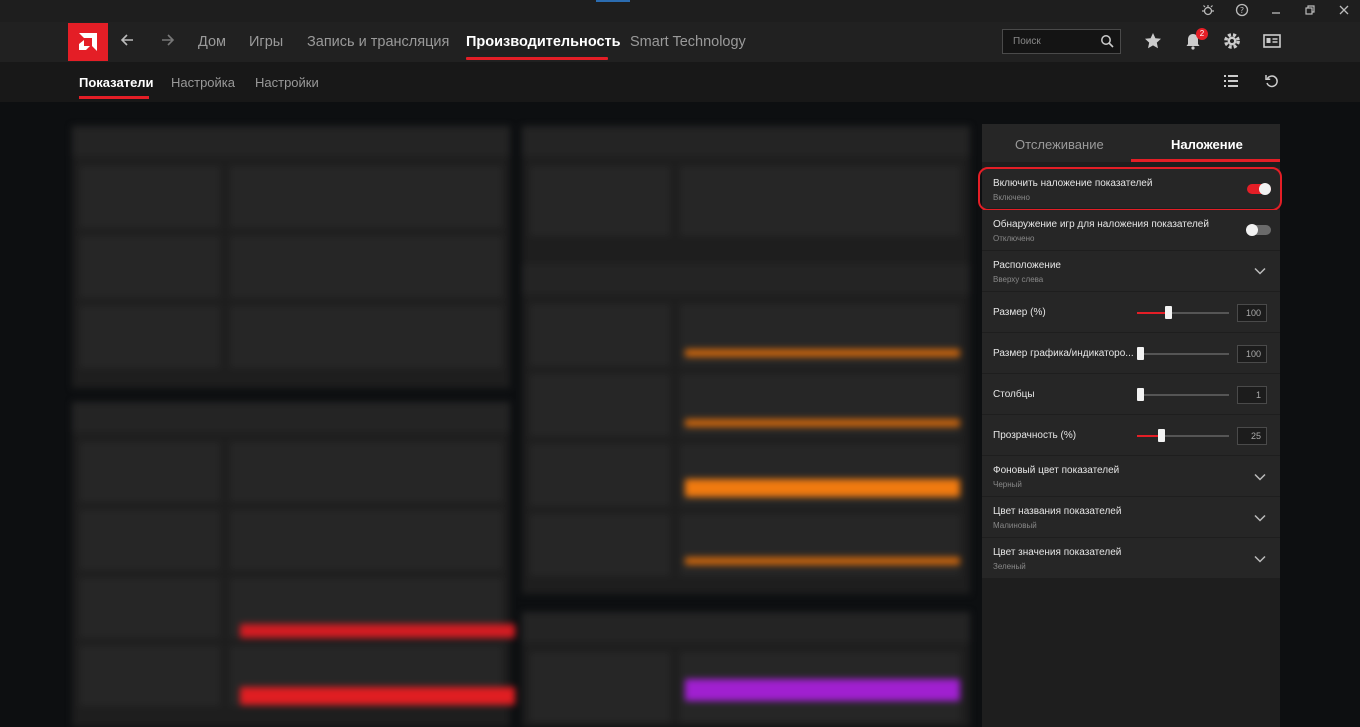 Image resolution: width=1360 pixels, height=727 pixels. What do you see at coordinates (1252, 230) in the screenshot?
I see `toggle-knob` at bounding box center [1252, 230].